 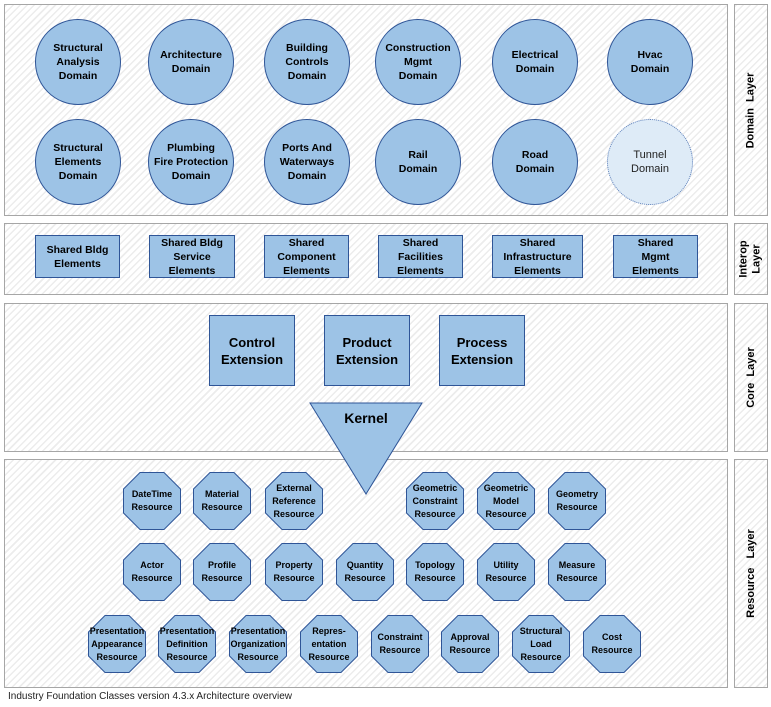 I want to click on resource-layer-label: Resource Layer, so click(x=750, y=573).